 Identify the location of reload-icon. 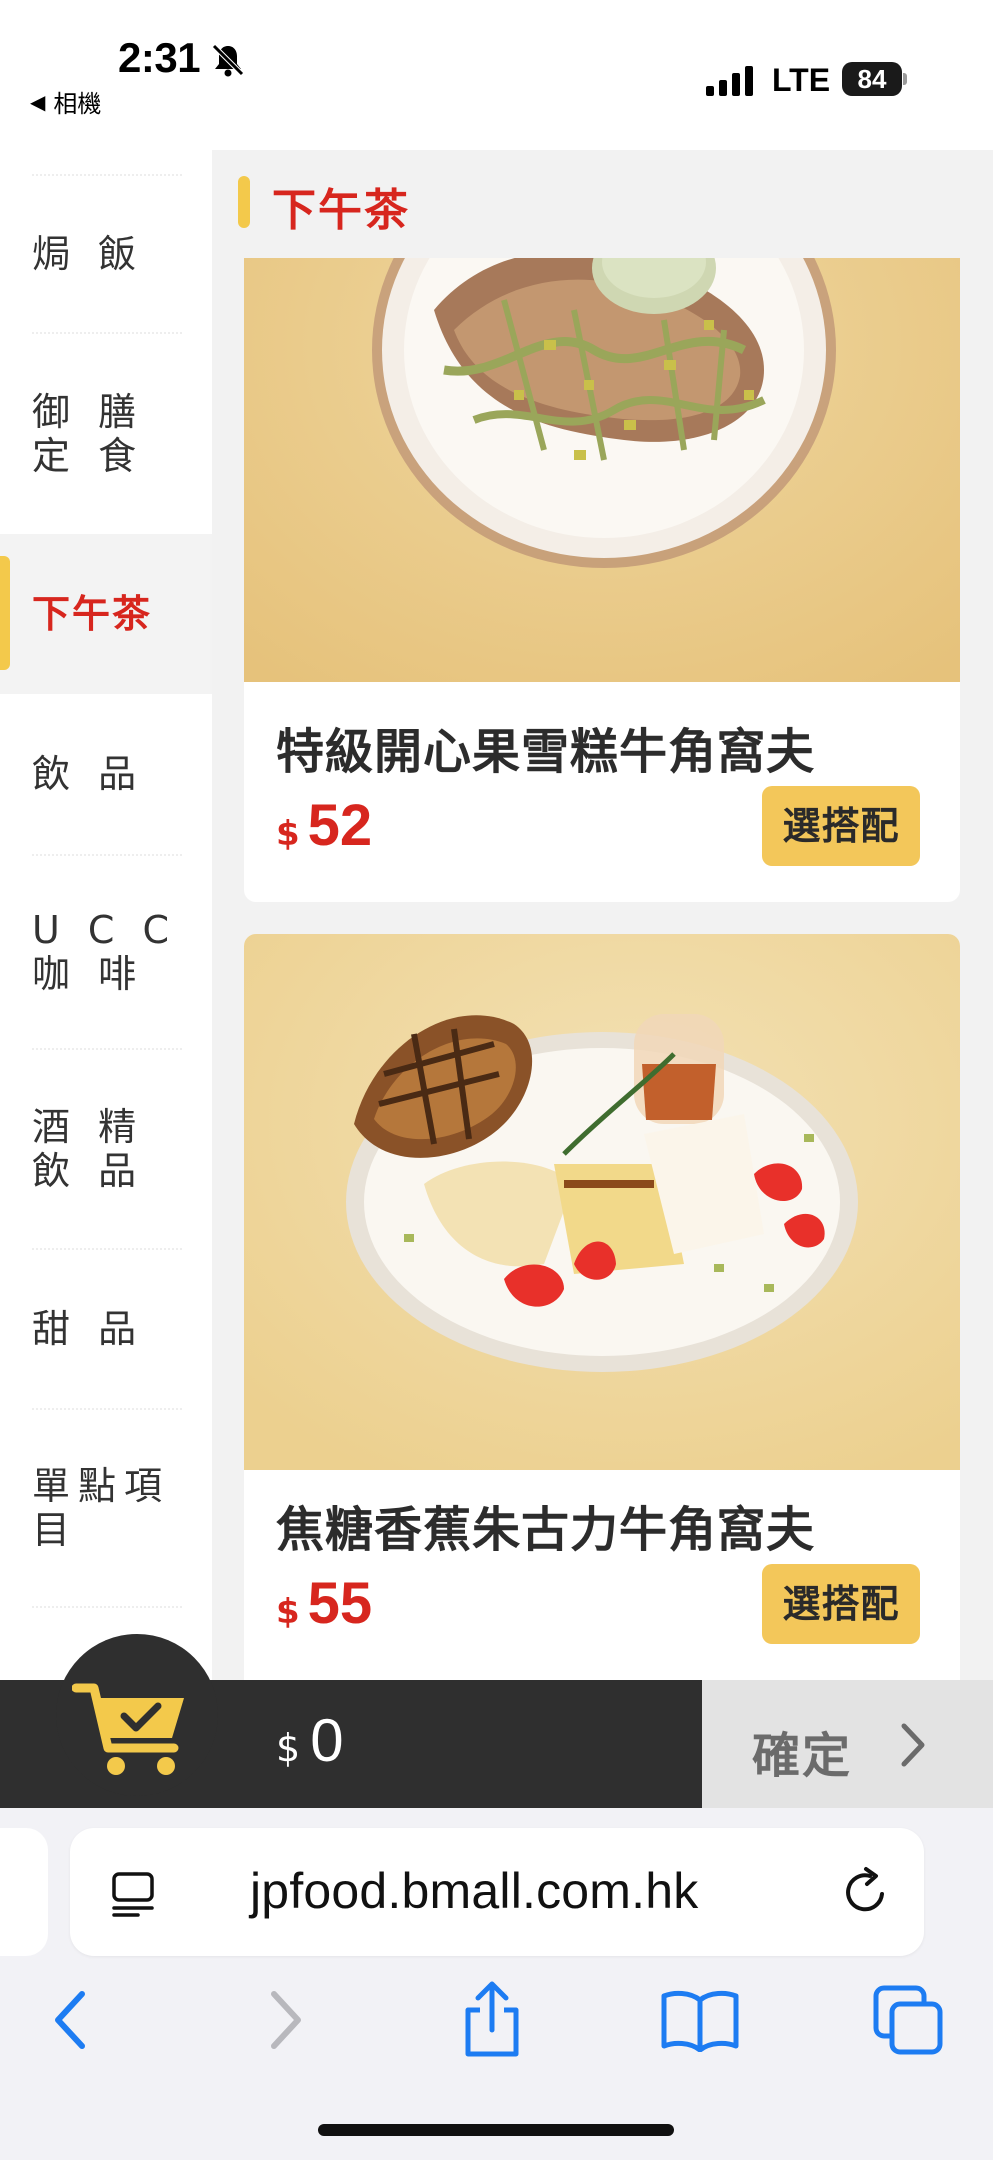
(866, 1892).